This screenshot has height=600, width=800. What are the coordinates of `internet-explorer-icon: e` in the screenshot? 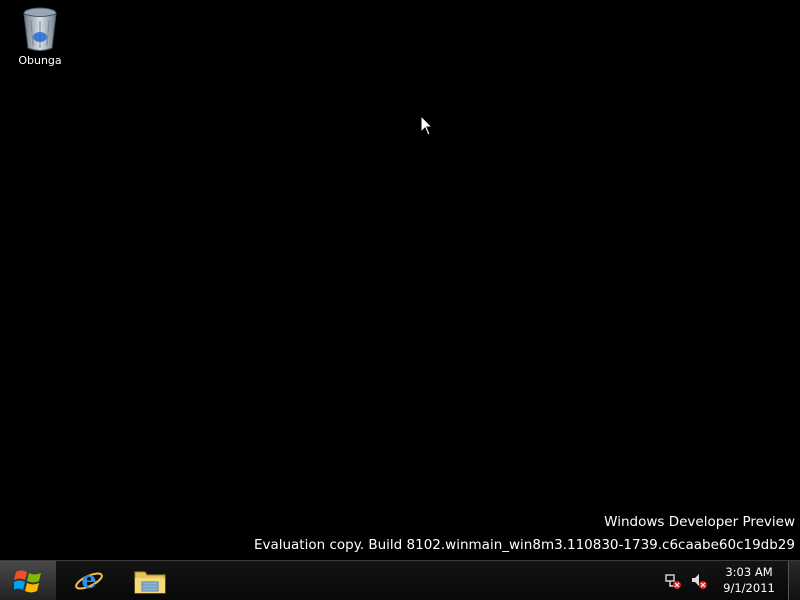 It's located at (89, 580).